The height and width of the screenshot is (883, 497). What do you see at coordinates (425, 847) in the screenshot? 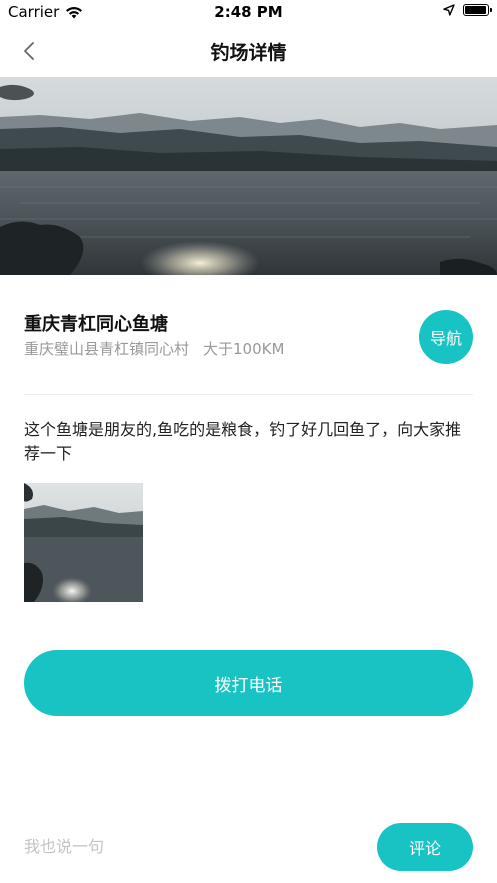
I see `comment-submit-button: 评论` at bounding box center [425, 847].